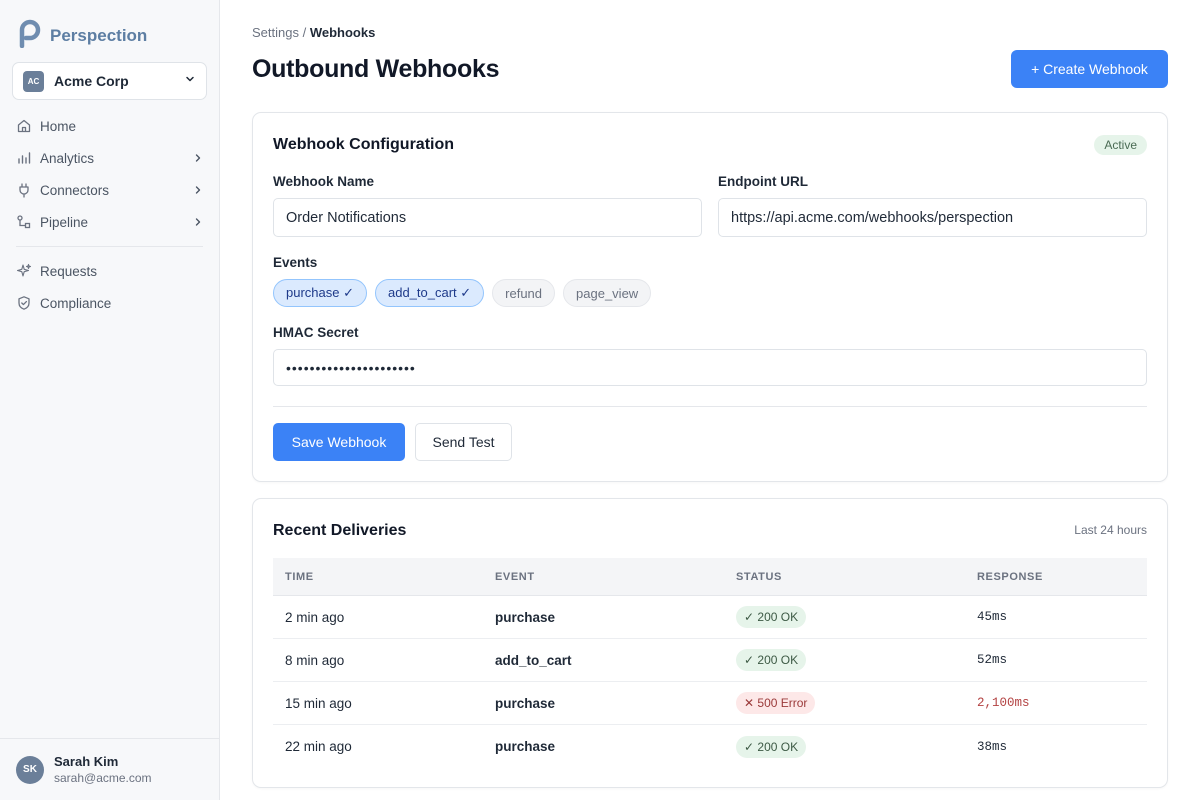  Describe the element at coordinates (99, 35) in the screenshot. I see `app-name: Perspection` at that location.